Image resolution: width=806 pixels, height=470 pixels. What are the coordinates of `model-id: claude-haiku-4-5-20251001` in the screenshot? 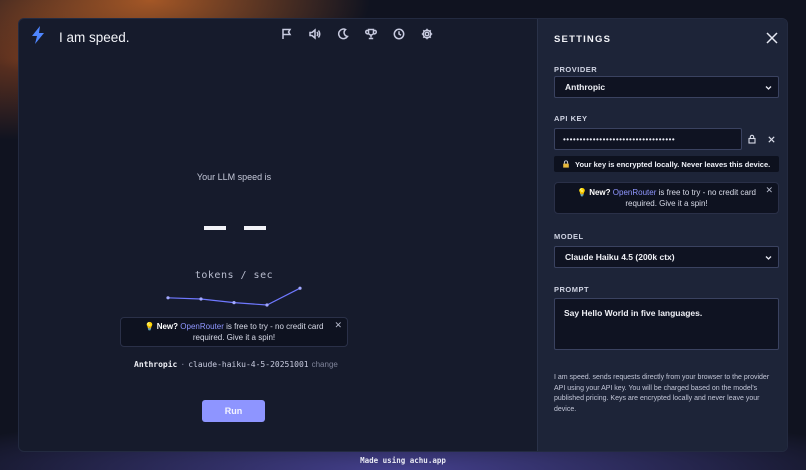 It's located at (248, 364).